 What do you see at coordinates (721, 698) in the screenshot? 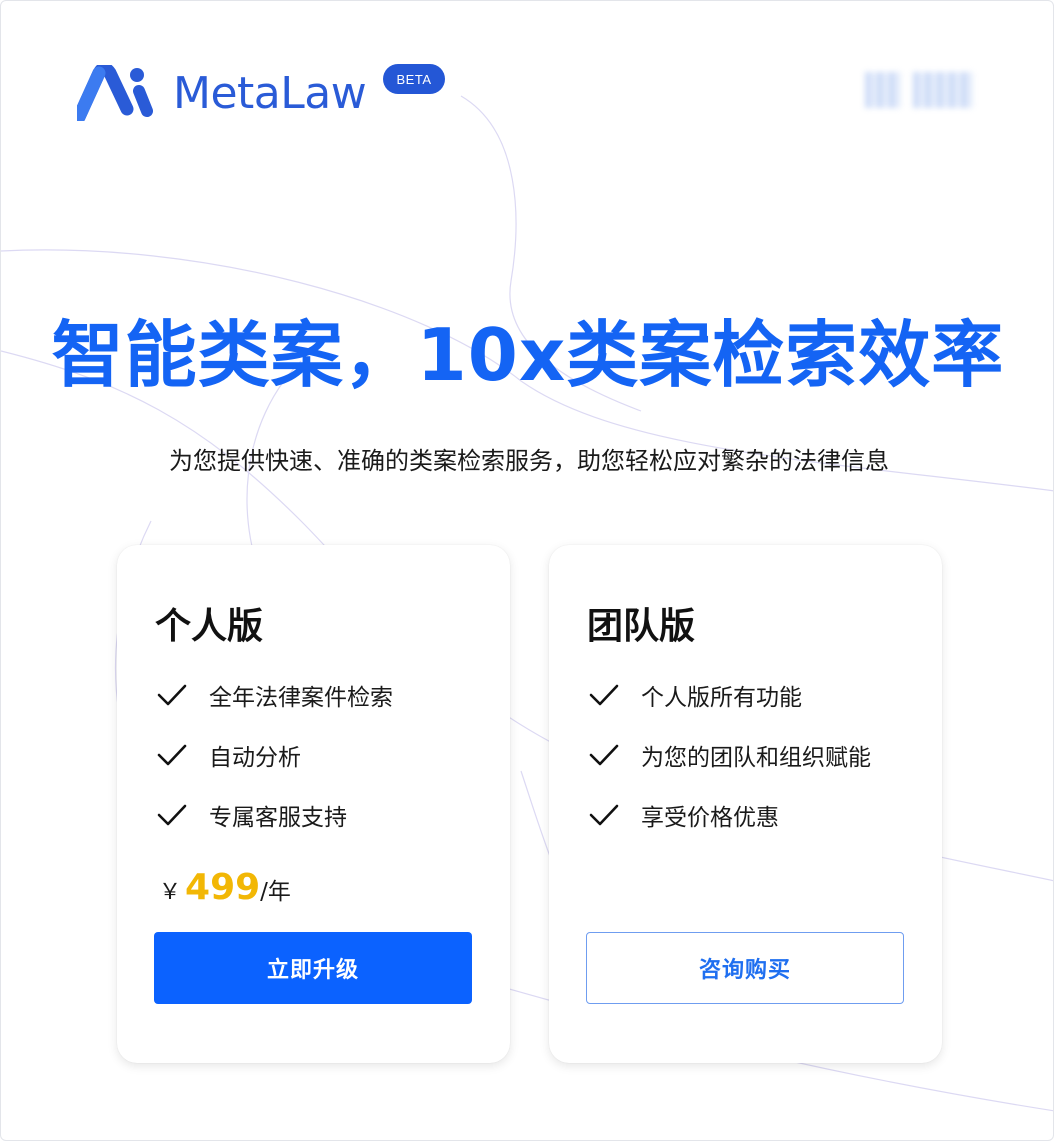
I see `feature-label: 个人版所有功能` at bounding box center [721, 698].